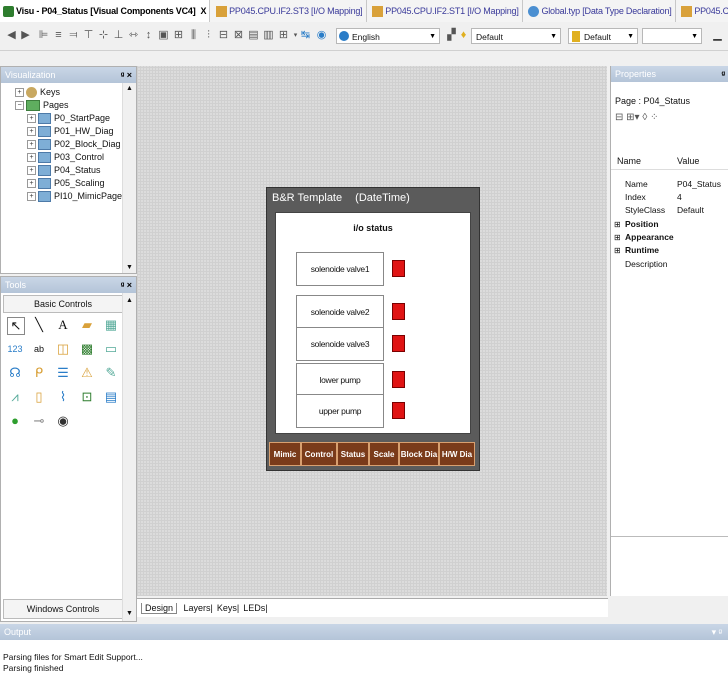 The width and height of the screenshot is (728, 688). I want to click on io-item-label: upper pump, so click(340, 411).